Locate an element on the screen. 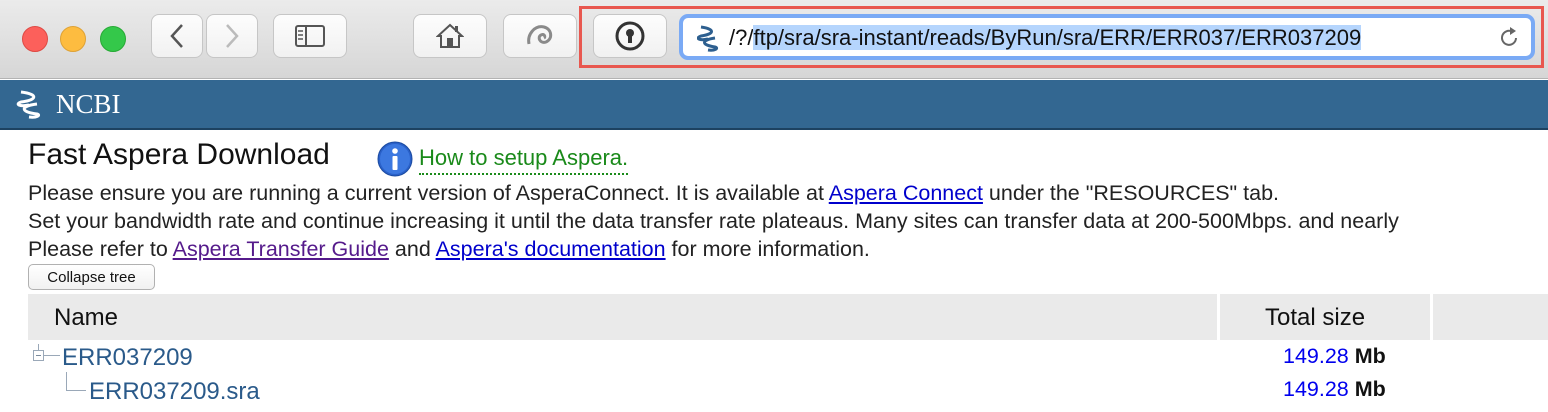  folder-size: 149.28 Mb is located at coordinates (1334, 356).